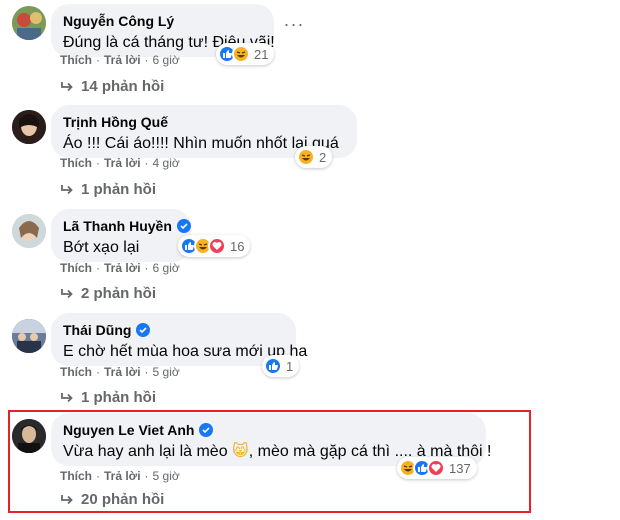 This screenshot has height=520, width=620. I want to click on reaction-summary: 1, so click(281, 366).